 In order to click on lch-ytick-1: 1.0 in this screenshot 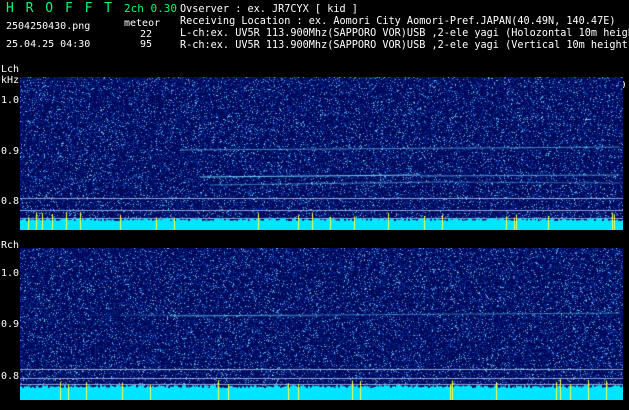, I will do `click(10, 100)`.